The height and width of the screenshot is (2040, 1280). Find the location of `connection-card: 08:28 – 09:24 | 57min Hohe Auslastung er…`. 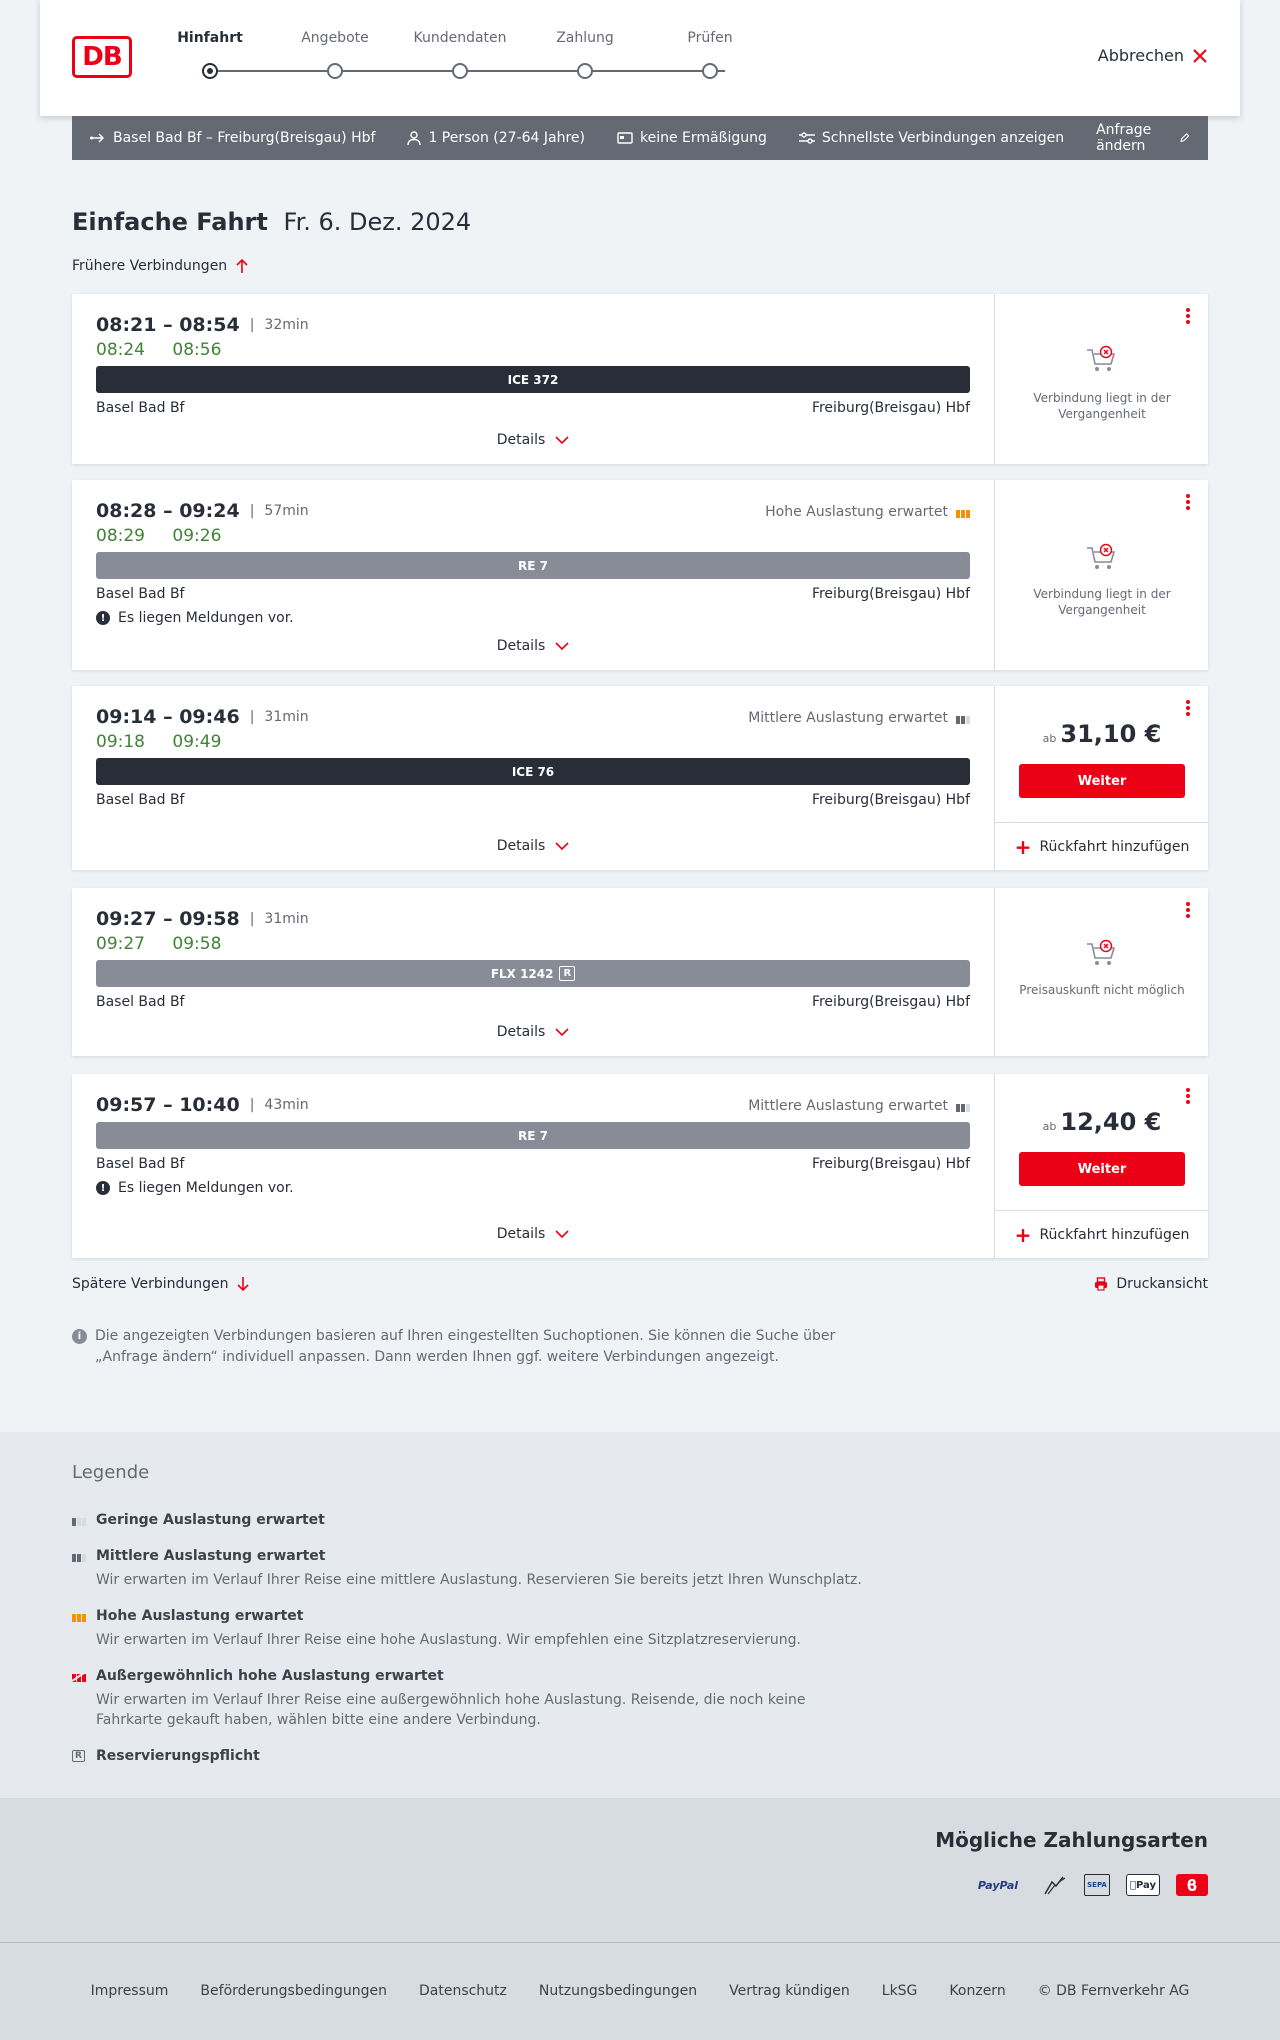

connection-card: 08:28 – 09:24 | 57min Hohe Auslastung er… is located at coordinates (640, 575).